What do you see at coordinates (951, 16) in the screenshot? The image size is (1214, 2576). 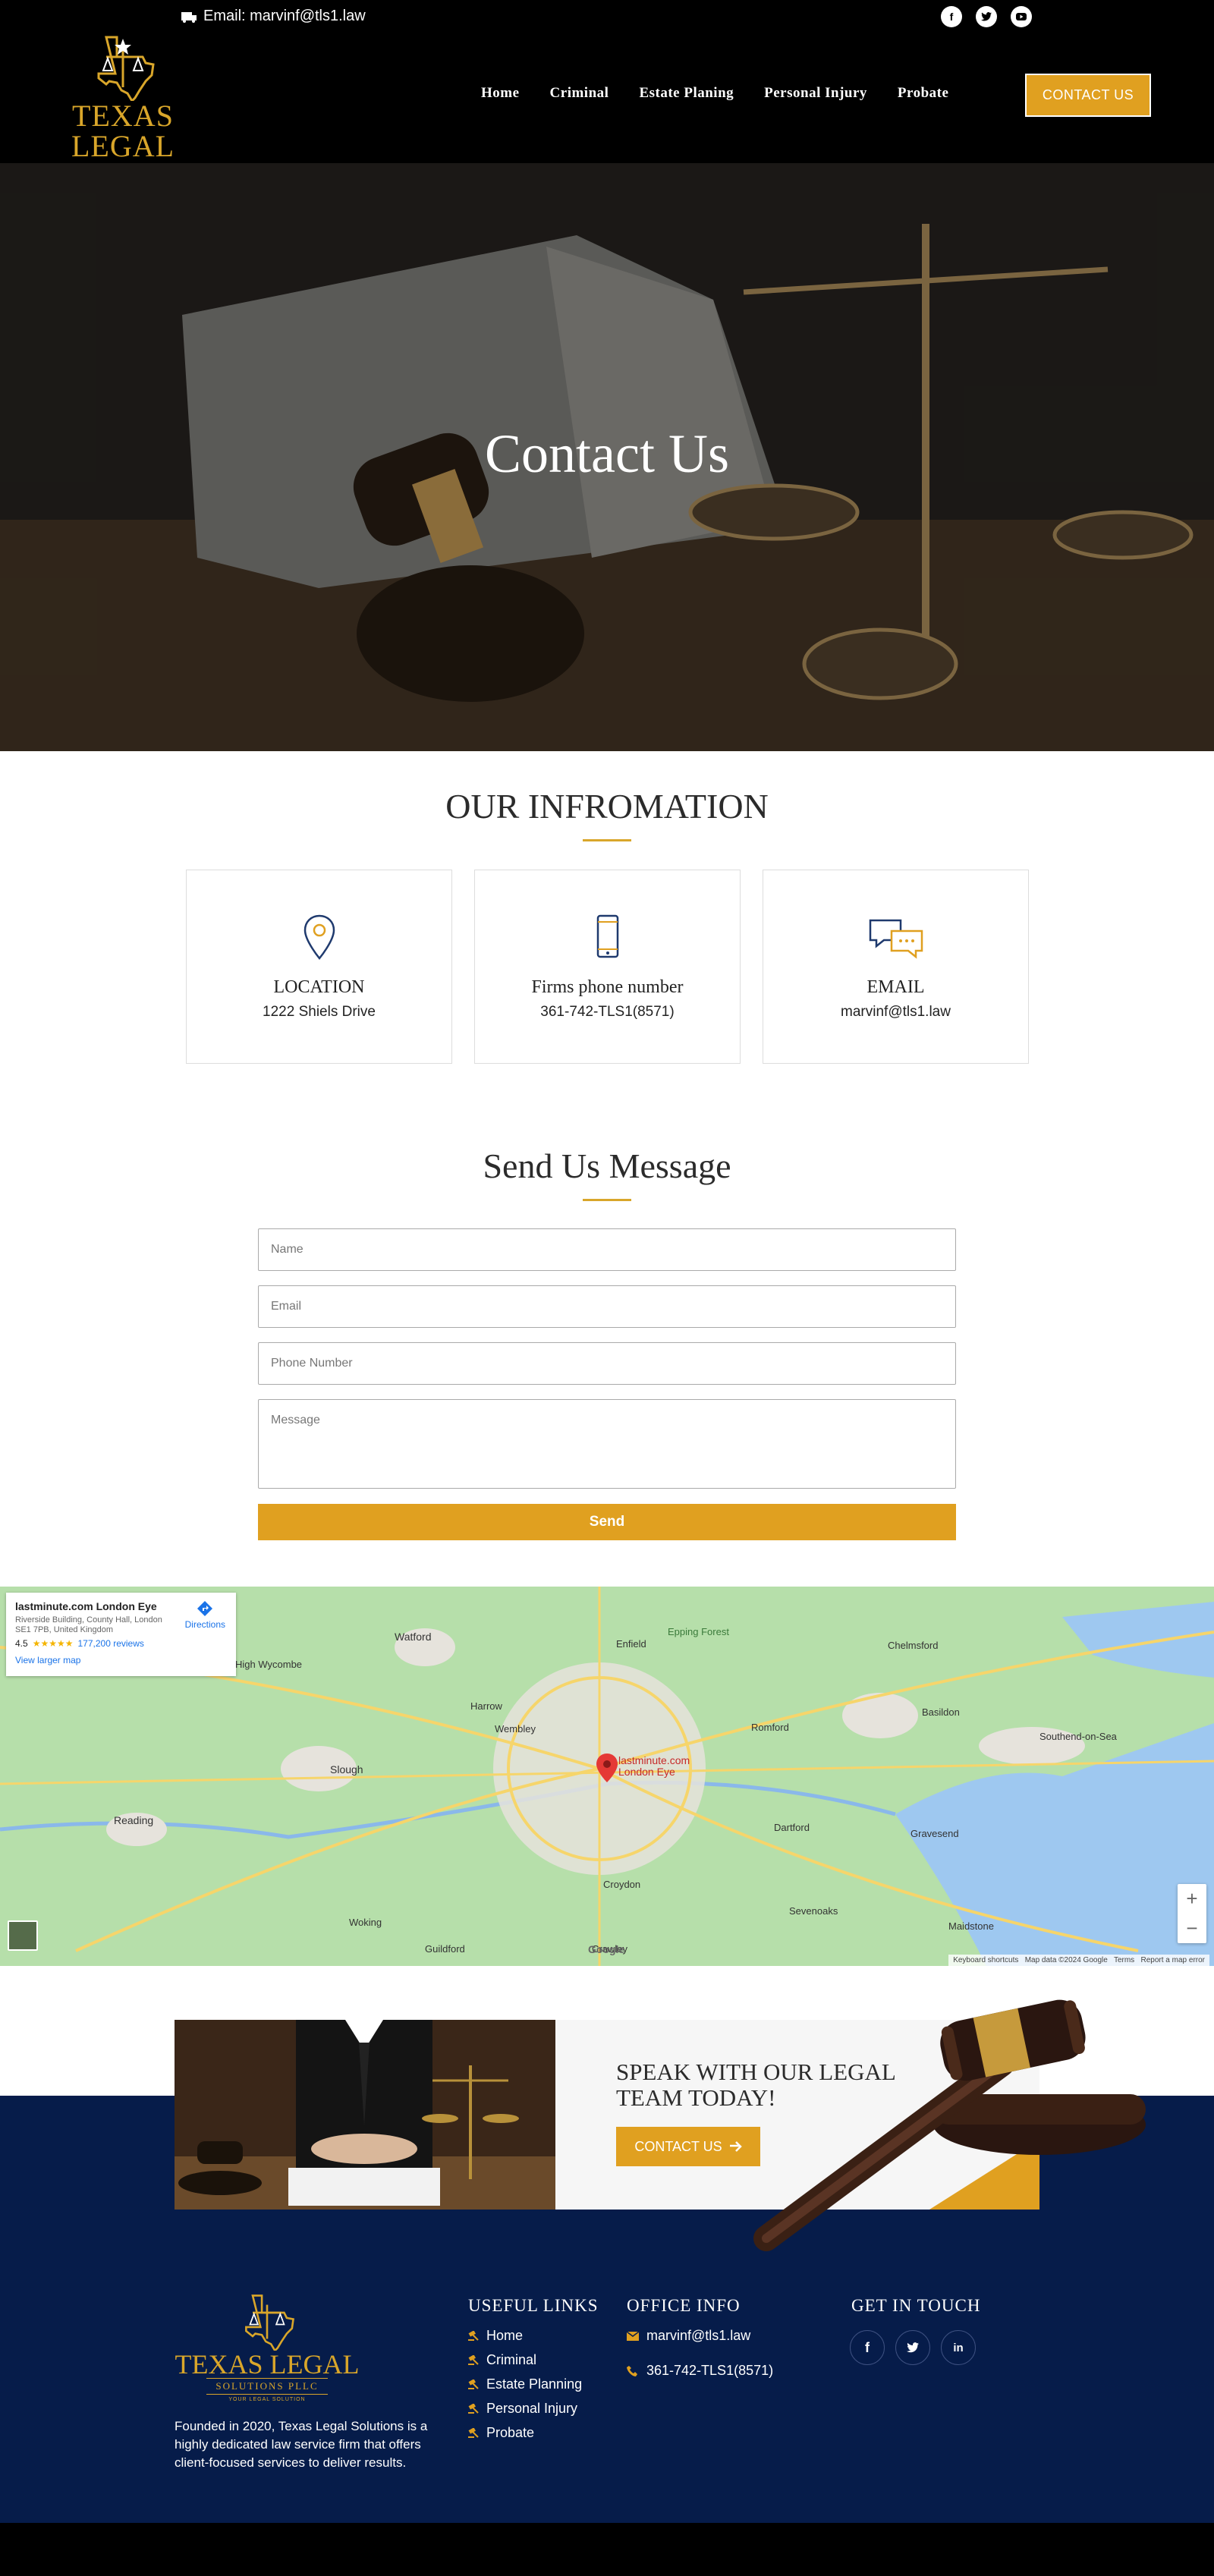 I see `facebook-icon: f` at bounding box center [951, 16].